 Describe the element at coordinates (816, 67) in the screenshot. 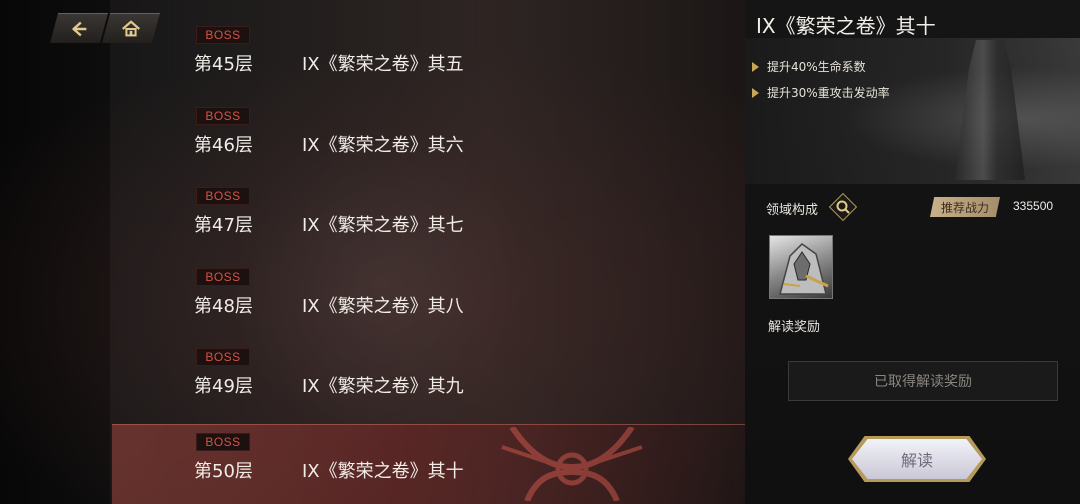

I see `bonus-text: 提升40%生命系数` at that location.